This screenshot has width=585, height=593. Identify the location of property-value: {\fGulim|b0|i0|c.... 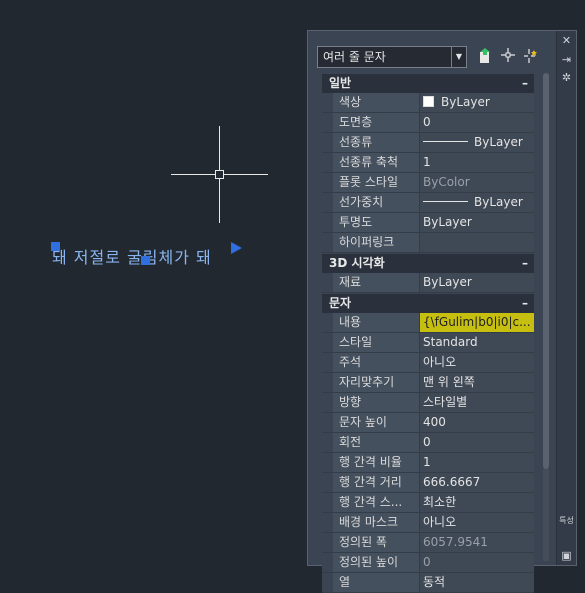
(477, 322).